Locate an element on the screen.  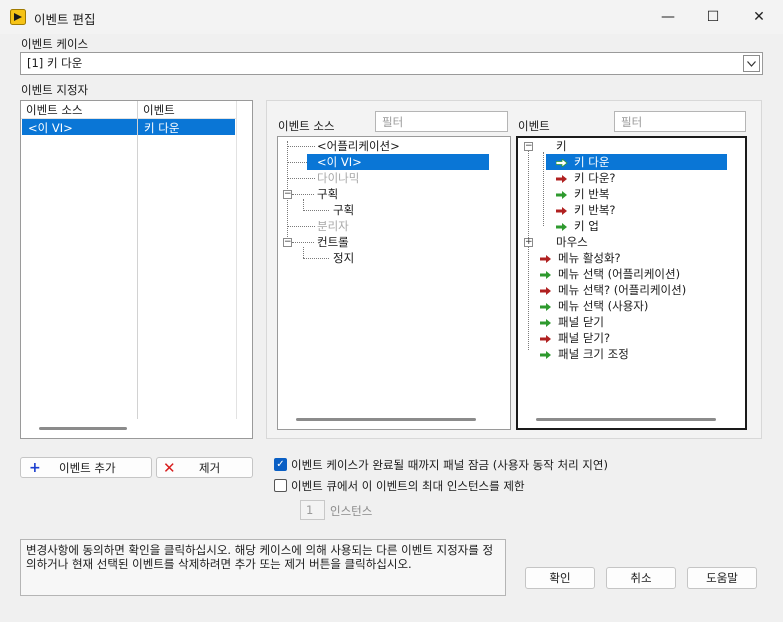
expand-icon: + is located at coordinates (528, 242).